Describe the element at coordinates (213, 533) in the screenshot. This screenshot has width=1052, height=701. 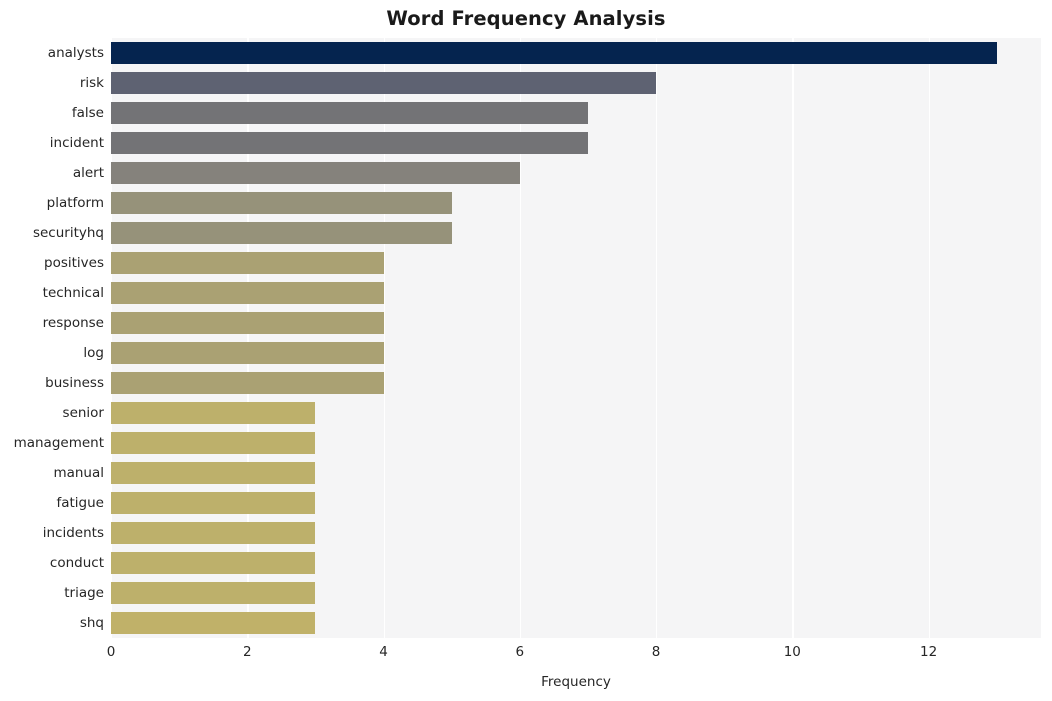
I see `bar-incidents` at that location.